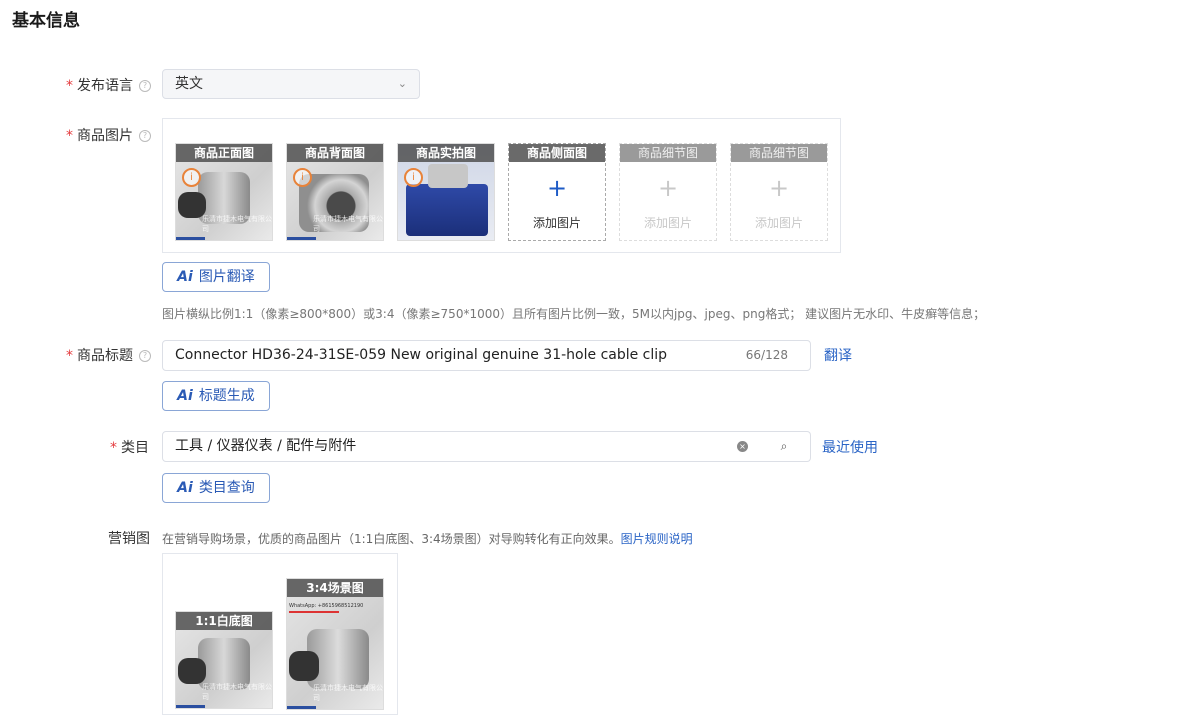  I want to click on image-slot-real: 商品实拍图 i, so click(446, 192).